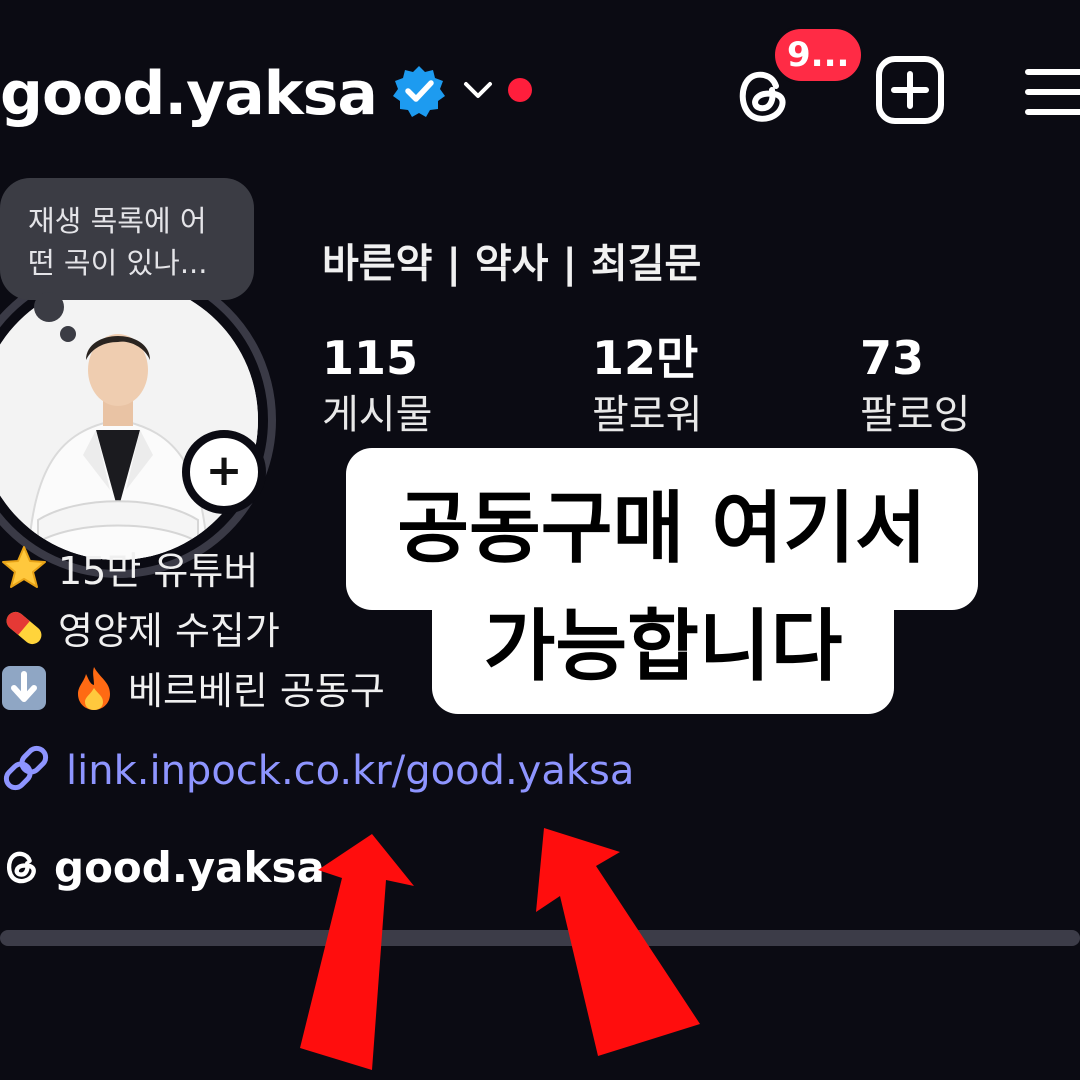 This screenshot has height=1080, width=1080. Describe the element at coordinates (21, 867) in the screenshot. I see `threads-icon` at that location.